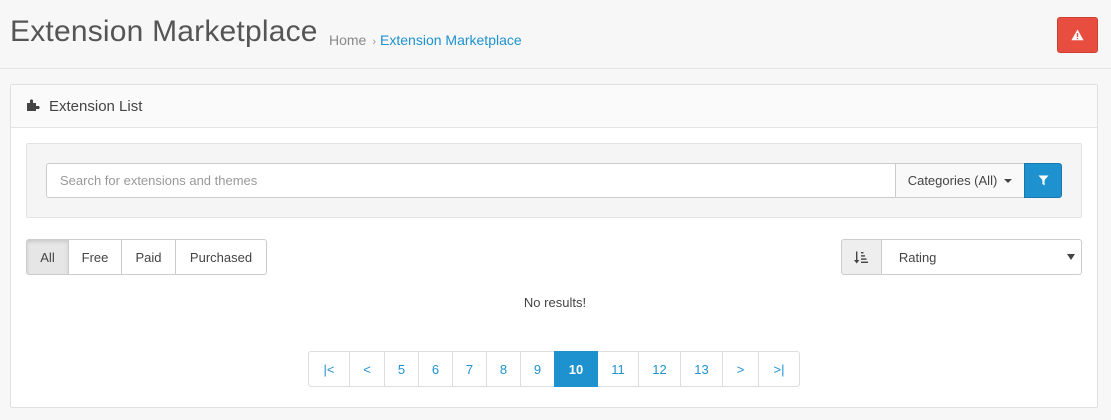  I want to click on page-5: 5, so click(401, 369).